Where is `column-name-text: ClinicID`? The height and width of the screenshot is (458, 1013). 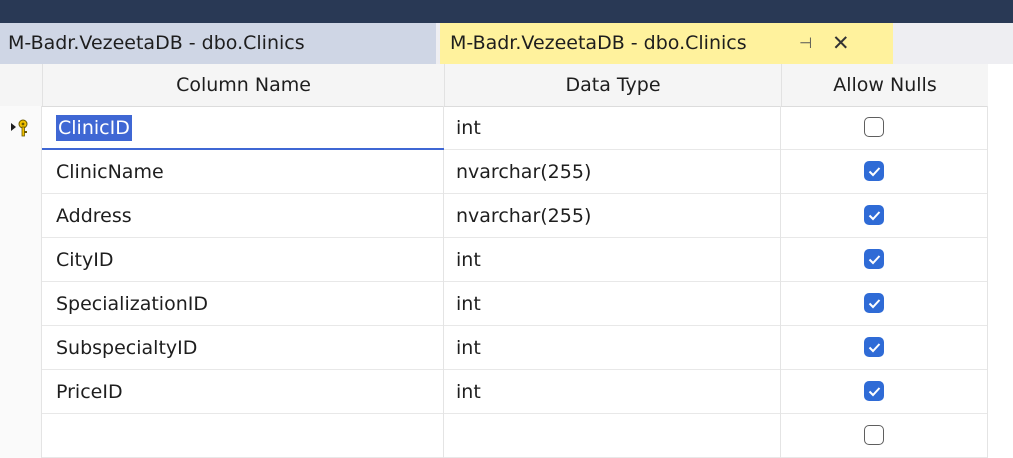 column-name-text: ClinicID is located at coordinates (94, 128).